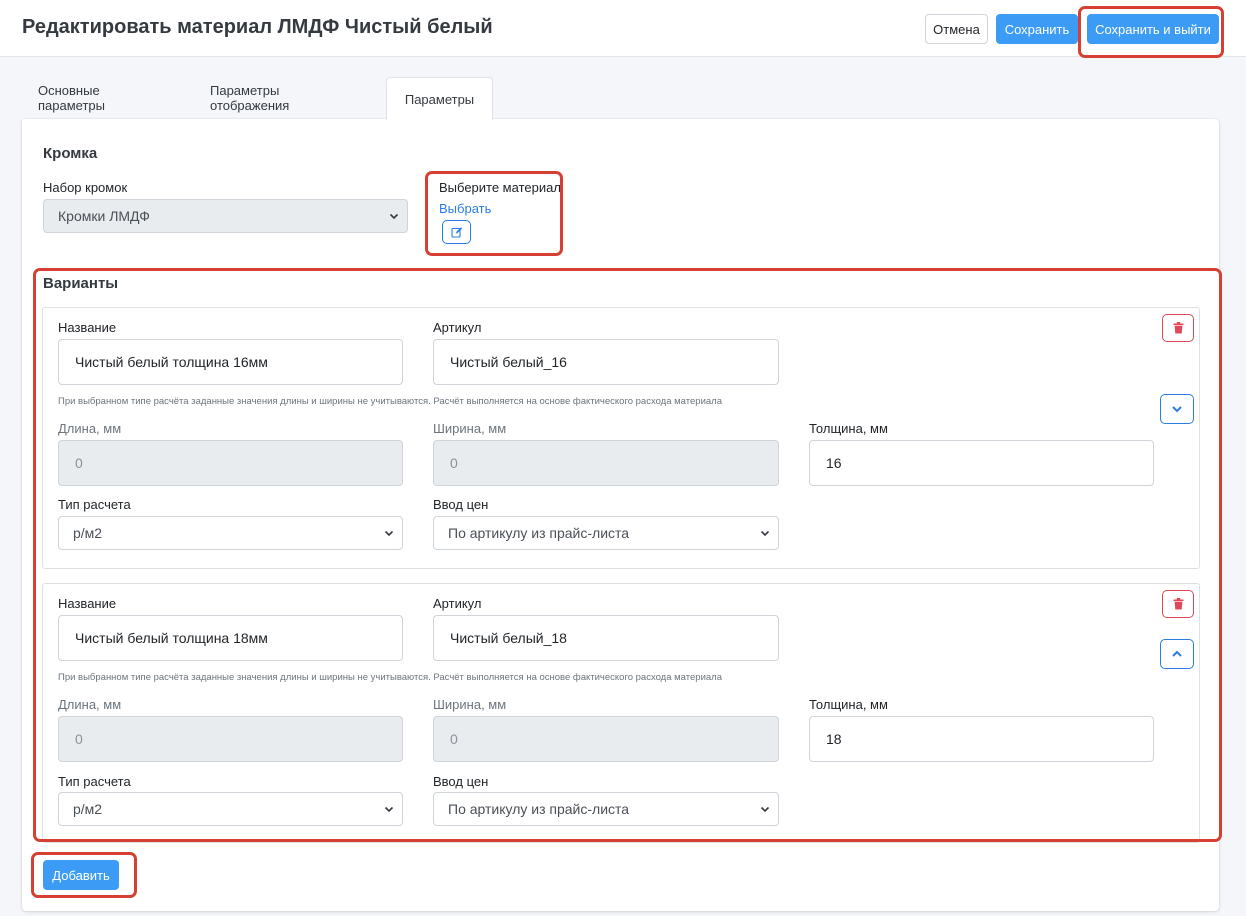 The width and height of the screenshot is (1246, 916). What do you see at coordinates (1037, 29) in the screenshot?
I see `save-button: Сохранить` at bounding box center [1037, 29].